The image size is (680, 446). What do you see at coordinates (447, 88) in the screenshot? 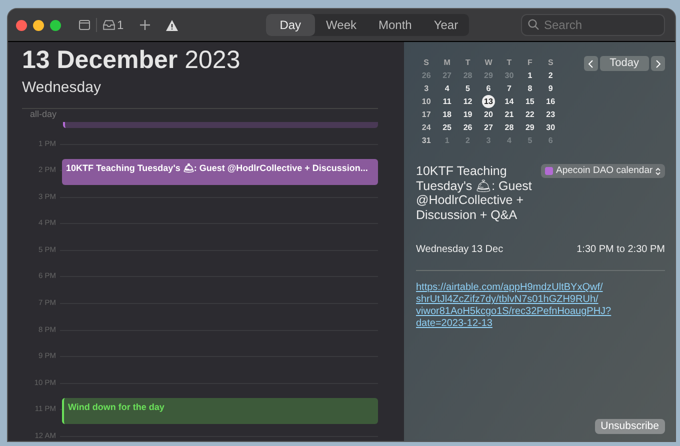
I see `calendar-day: 4` at bounding box center [447, 88].